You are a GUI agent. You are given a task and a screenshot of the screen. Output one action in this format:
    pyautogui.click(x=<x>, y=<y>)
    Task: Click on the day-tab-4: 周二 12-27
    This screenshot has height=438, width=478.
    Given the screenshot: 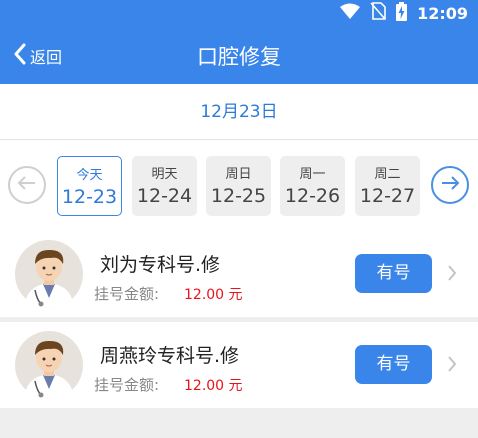 What is the action you would take?
    pyautogui.click(x=387, y=186)
    